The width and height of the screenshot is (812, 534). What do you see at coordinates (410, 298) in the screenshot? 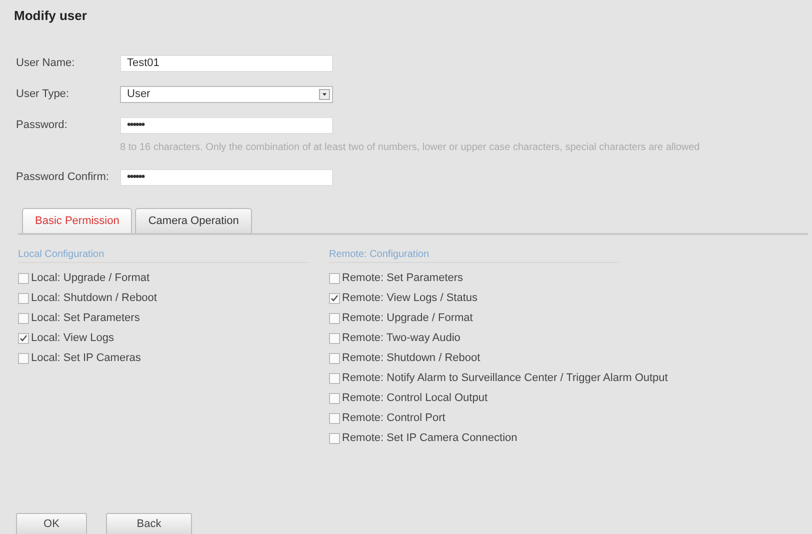
I see `checkbox-label: Remote: View Logs / Status` at bounding box center [410, 298].